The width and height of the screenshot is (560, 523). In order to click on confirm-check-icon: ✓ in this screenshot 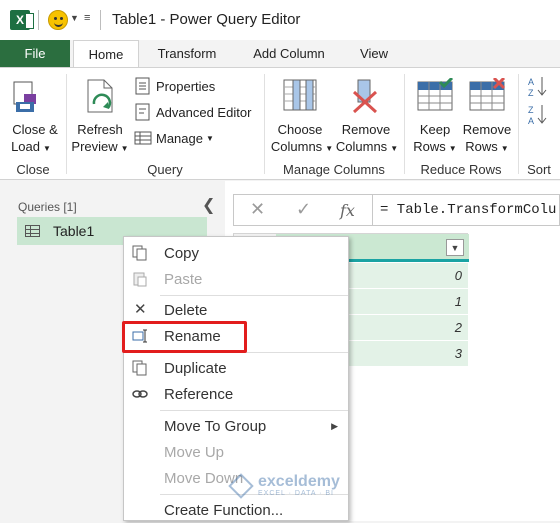, I will do `click(303, 209)`.